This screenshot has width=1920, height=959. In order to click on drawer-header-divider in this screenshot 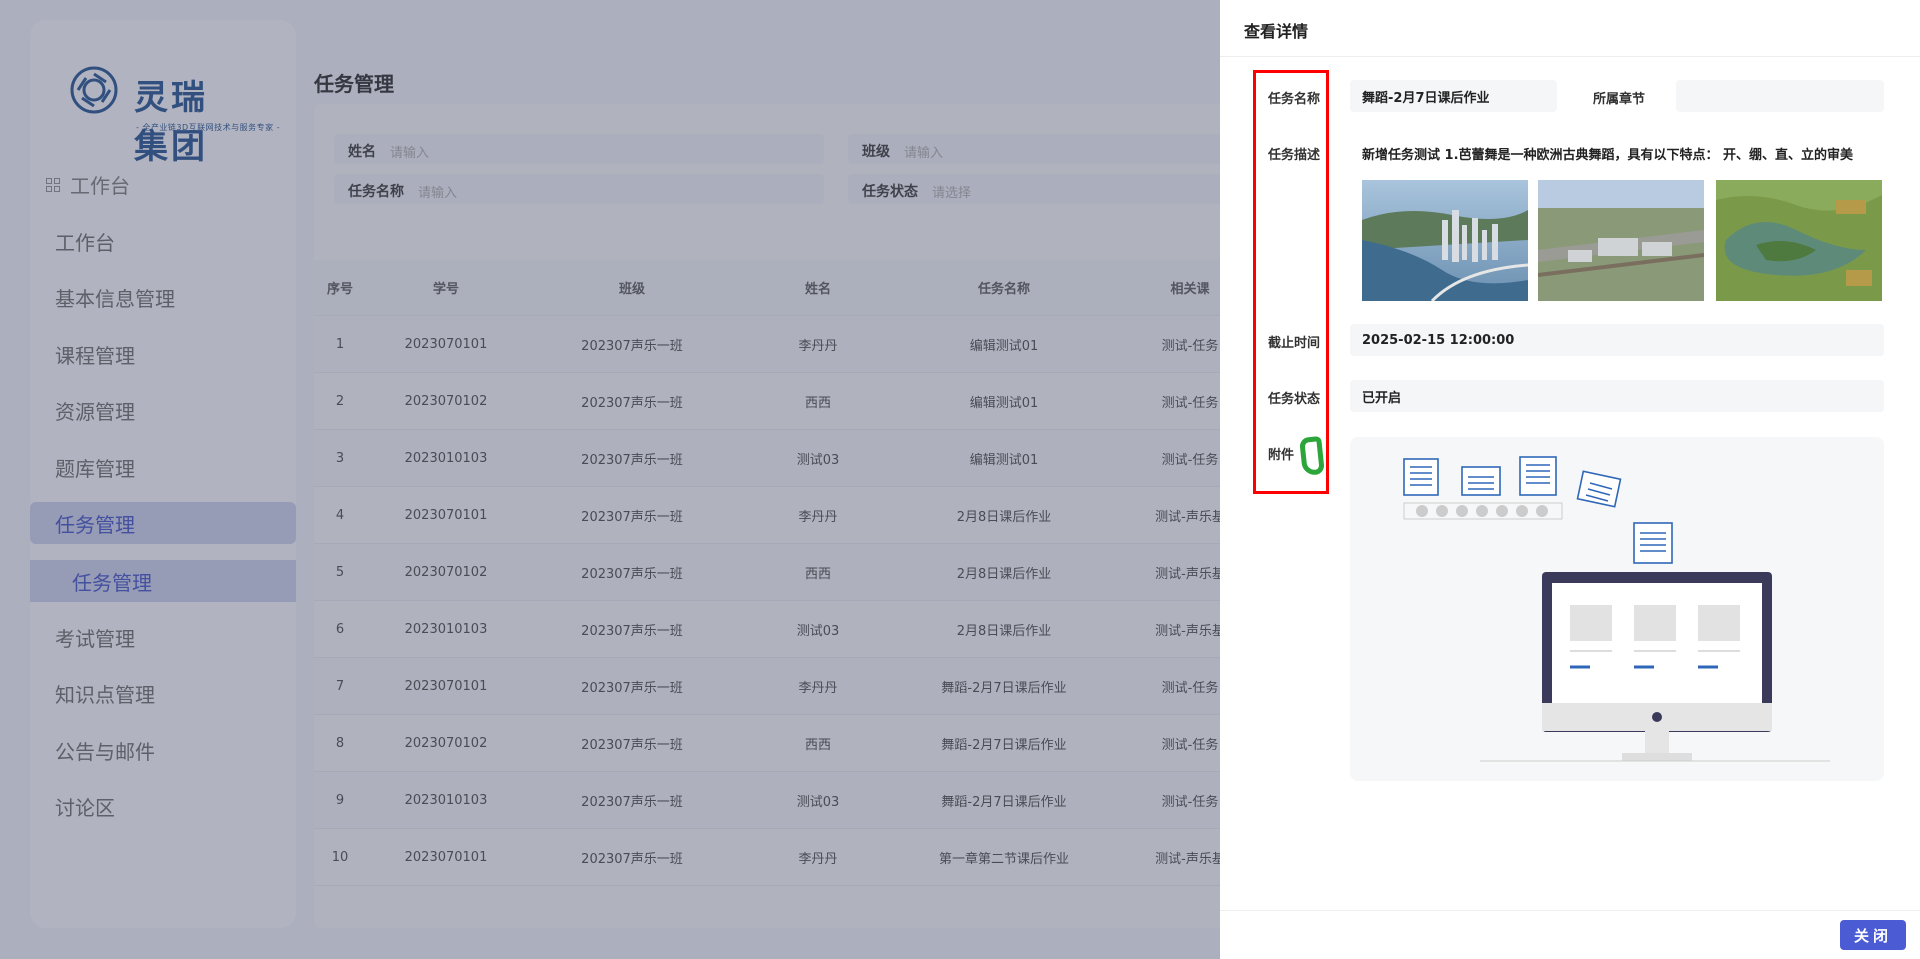, I will do `click(1570, 56)`.